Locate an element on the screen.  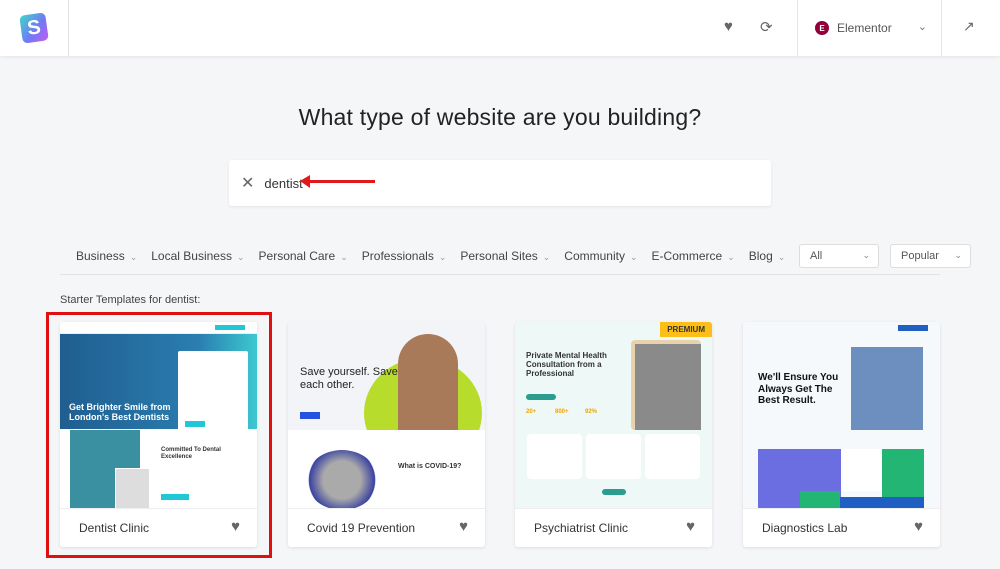
filter-e-commerce: E-Commerce ⌄ is located at coordinates (693, 256).